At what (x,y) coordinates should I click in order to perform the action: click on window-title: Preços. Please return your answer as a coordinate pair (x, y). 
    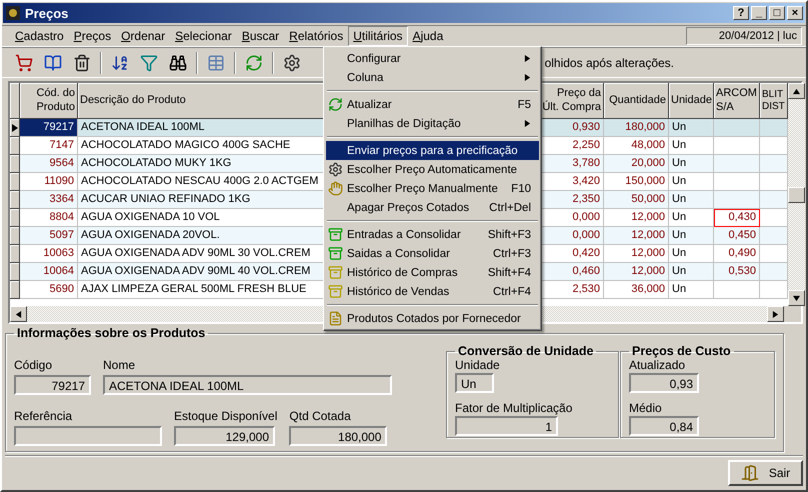
    Looking at the image, I should click on (47, 13).